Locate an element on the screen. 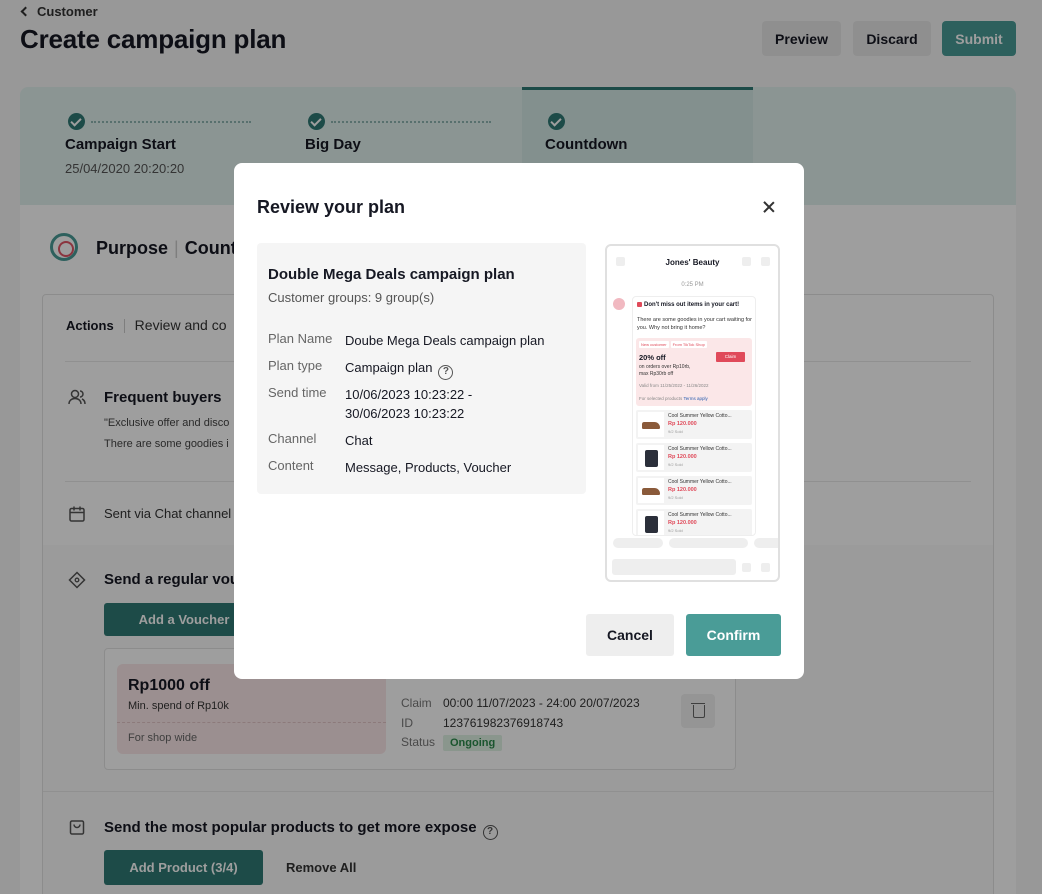 Image resolution: width=1042 pixels, height=894 pixels. field-value: Message, Products, Voucher is located at coordinates (428, 467).